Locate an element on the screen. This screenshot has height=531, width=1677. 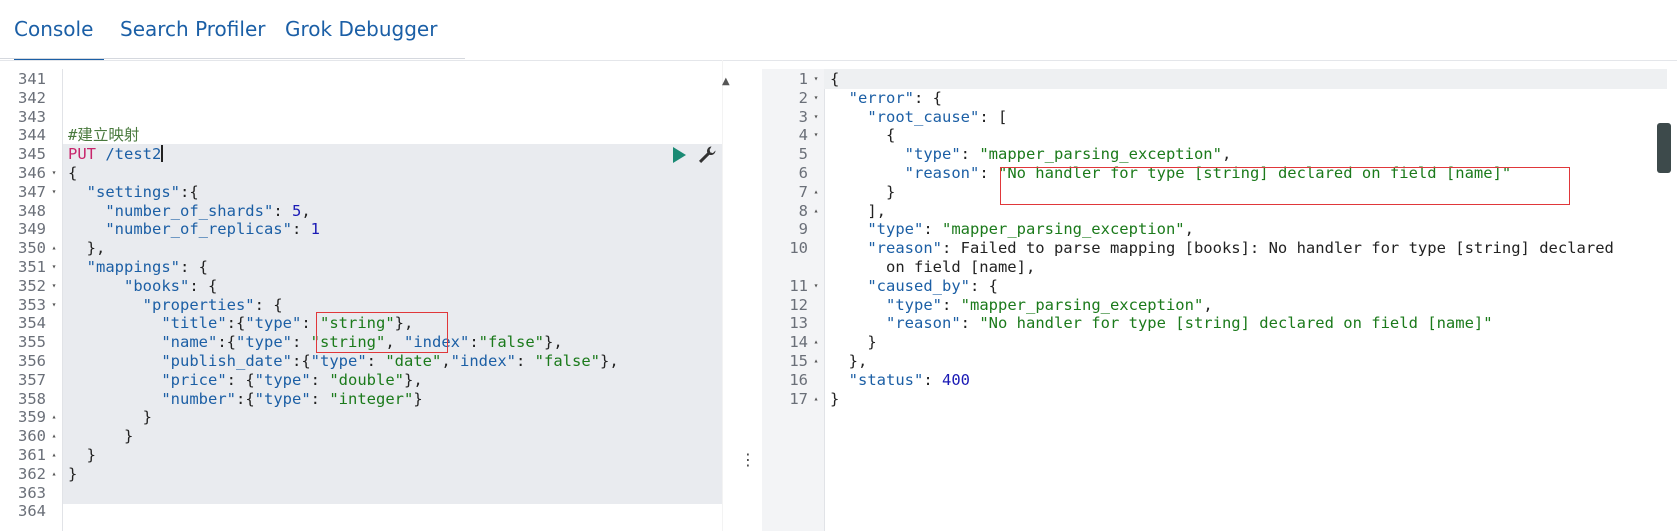
code-text: ], is located at coordinates (858, 210).